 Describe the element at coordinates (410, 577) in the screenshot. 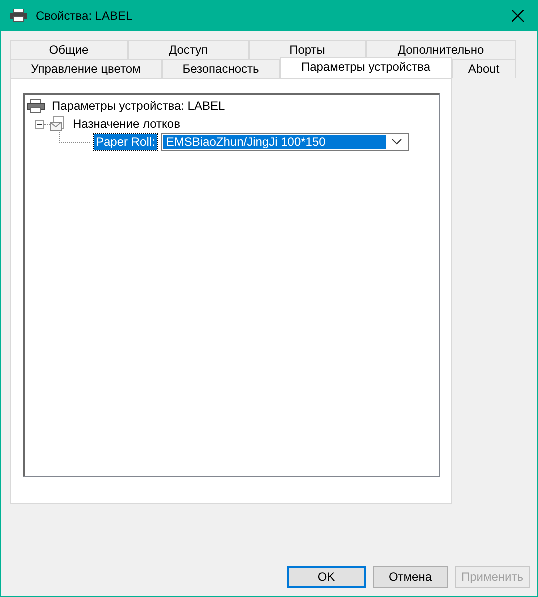

I see `dialog-button: Отмена` at that location.